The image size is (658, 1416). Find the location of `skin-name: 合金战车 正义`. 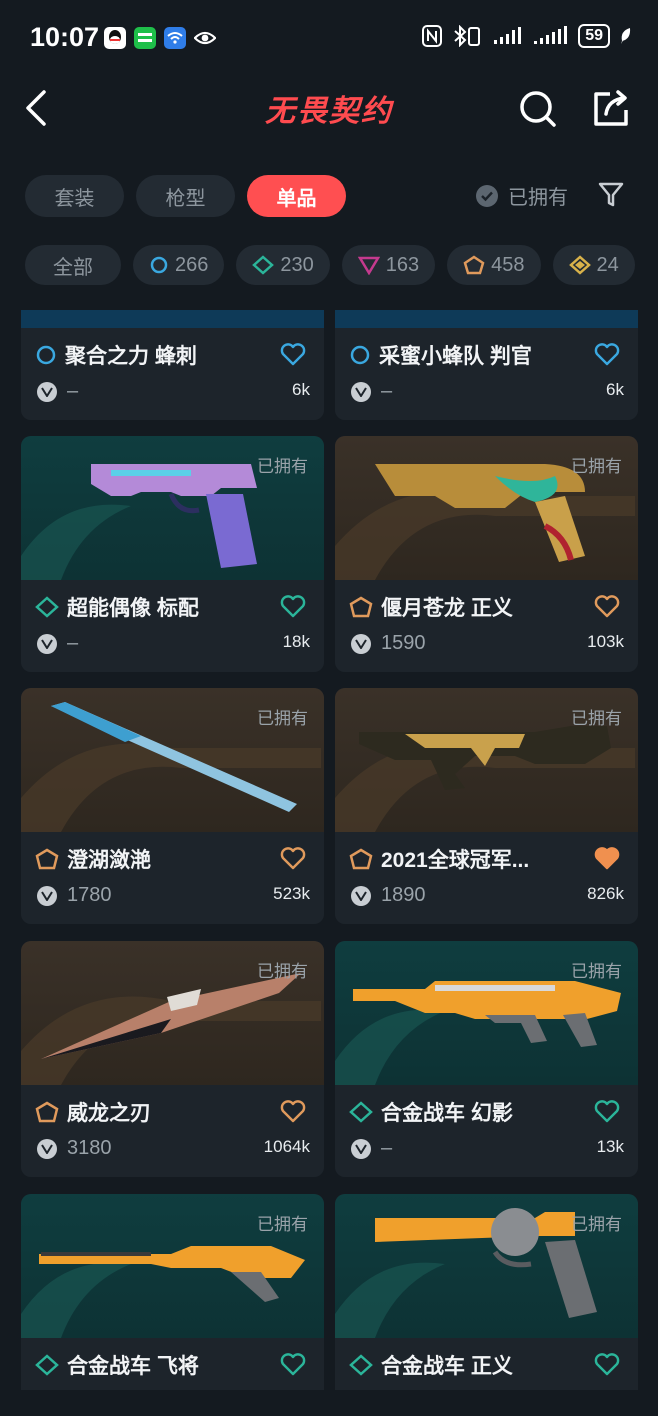

skin-name: 合金战车 正义 is located at coordinates (447, 1366).